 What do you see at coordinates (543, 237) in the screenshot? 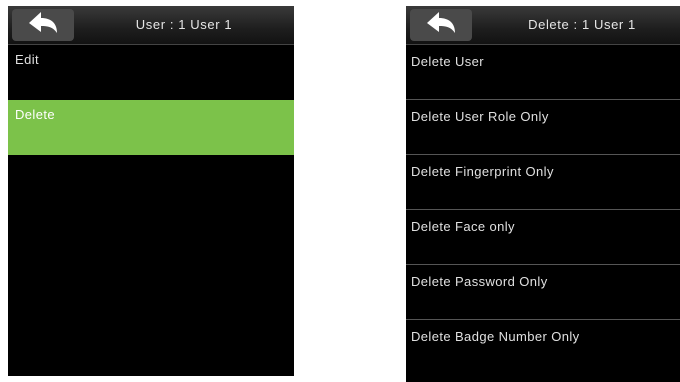
I see `menu-item-delete-face-only: Delete Face only` at bounding box center [543, 237].